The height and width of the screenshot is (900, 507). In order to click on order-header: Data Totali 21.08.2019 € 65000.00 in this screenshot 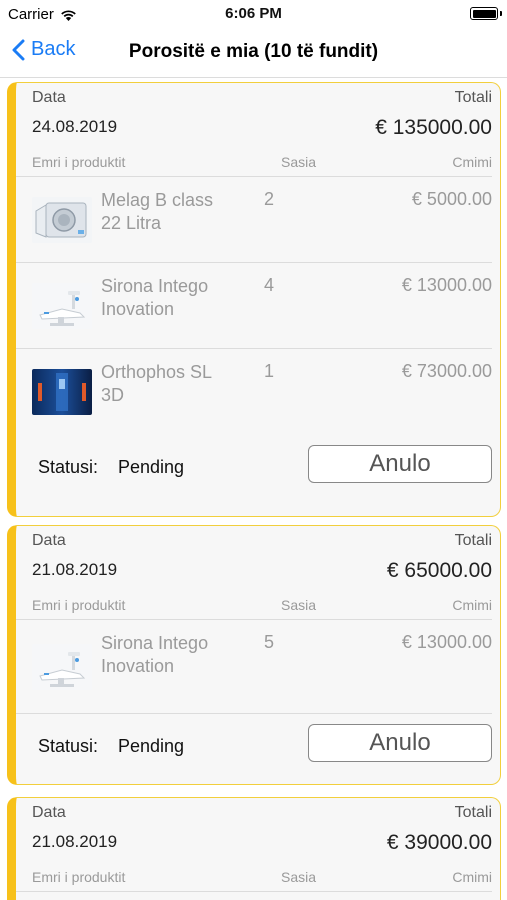, I will do `click(258, 557)`.